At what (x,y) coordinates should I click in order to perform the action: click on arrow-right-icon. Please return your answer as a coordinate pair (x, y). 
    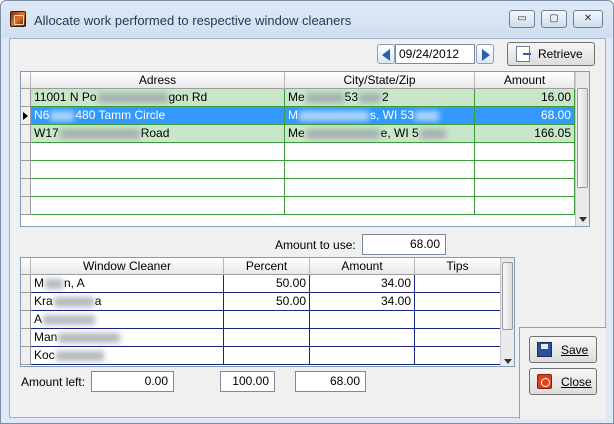
    Looking at the image, I should click on (486, 55).